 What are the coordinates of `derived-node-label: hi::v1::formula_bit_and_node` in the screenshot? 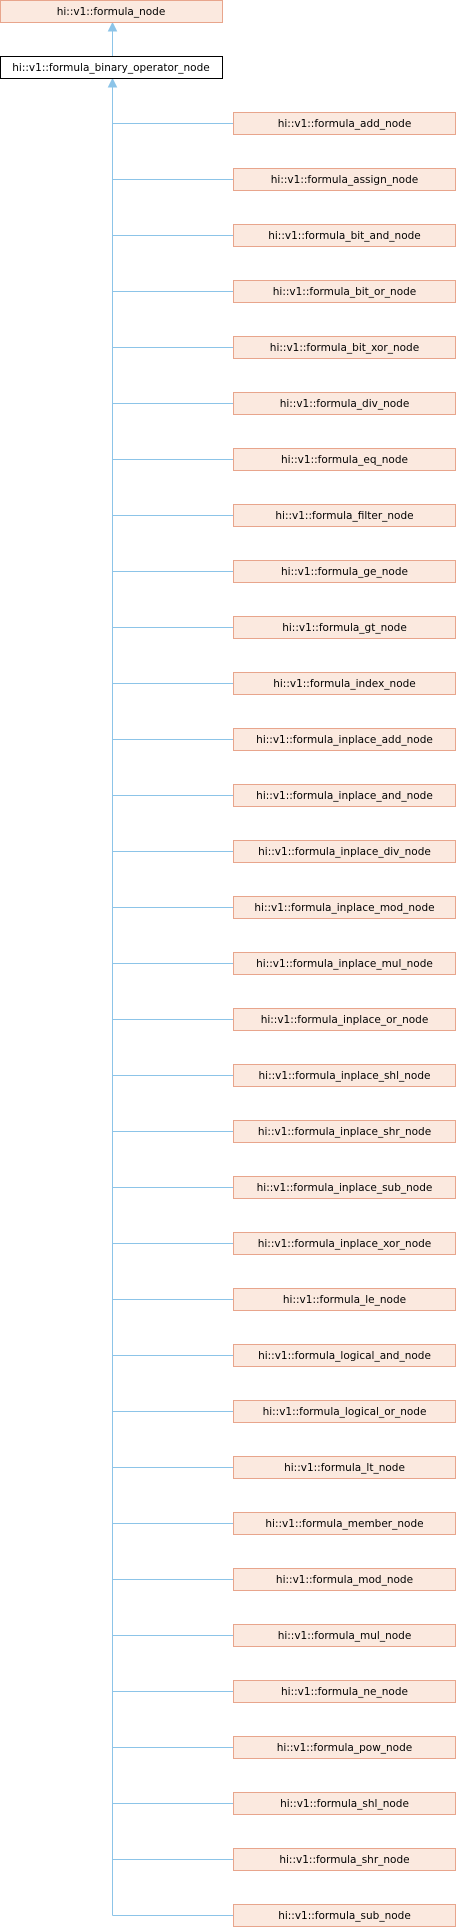 It's located at (344, 236).